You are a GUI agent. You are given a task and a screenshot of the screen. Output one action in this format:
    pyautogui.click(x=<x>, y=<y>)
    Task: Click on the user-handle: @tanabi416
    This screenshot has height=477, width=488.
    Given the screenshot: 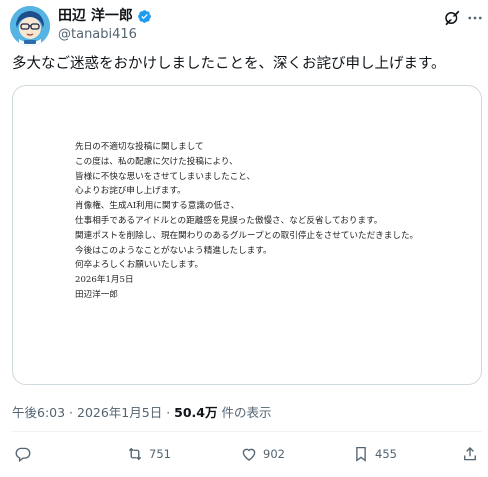 What is the action you would take?
    pyautogui.click(x=97, y=34)
    